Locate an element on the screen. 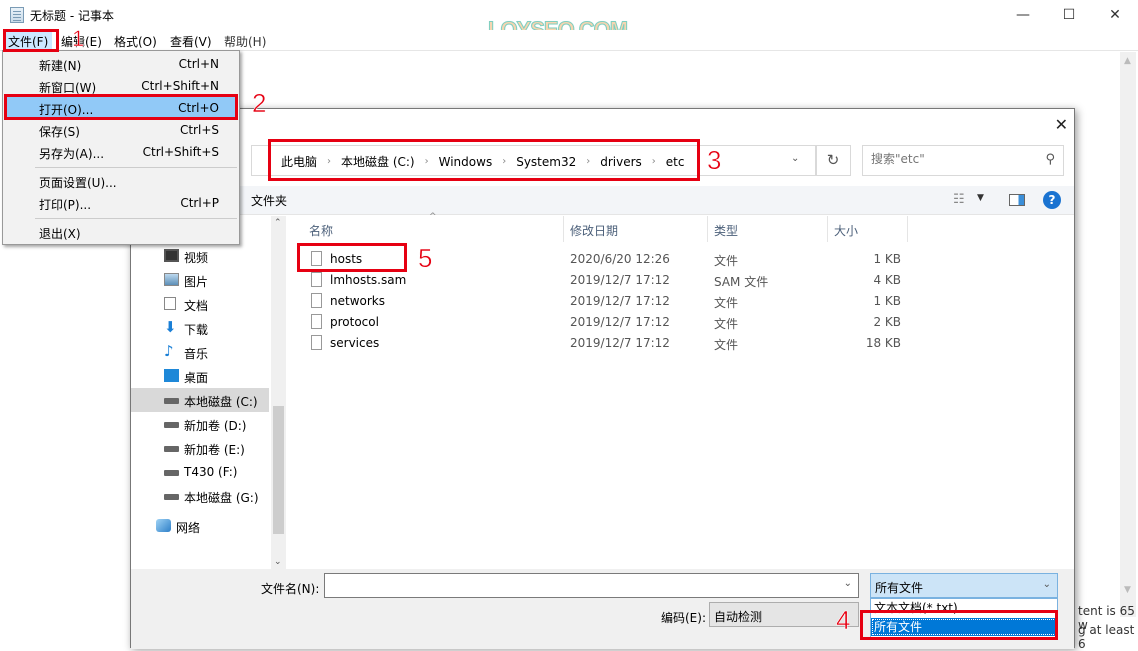  nav-item-label: 音乐 is located at coordinates (196, 354).